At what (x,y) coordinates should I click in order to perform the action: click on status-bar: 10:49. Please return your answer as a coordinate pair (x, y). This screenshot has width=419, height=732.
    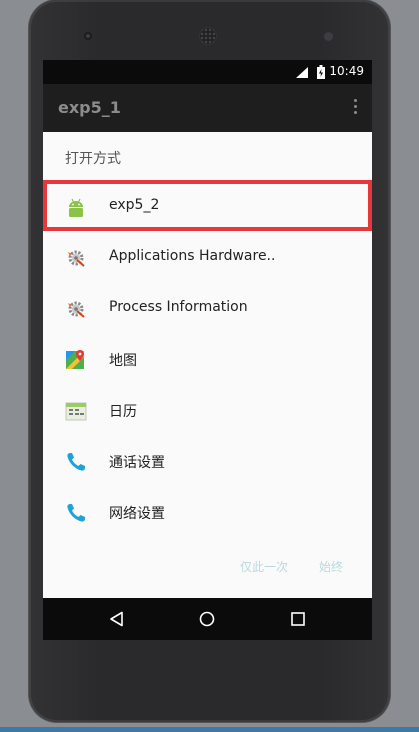
    Looking at the image, I should click on (207, 72).